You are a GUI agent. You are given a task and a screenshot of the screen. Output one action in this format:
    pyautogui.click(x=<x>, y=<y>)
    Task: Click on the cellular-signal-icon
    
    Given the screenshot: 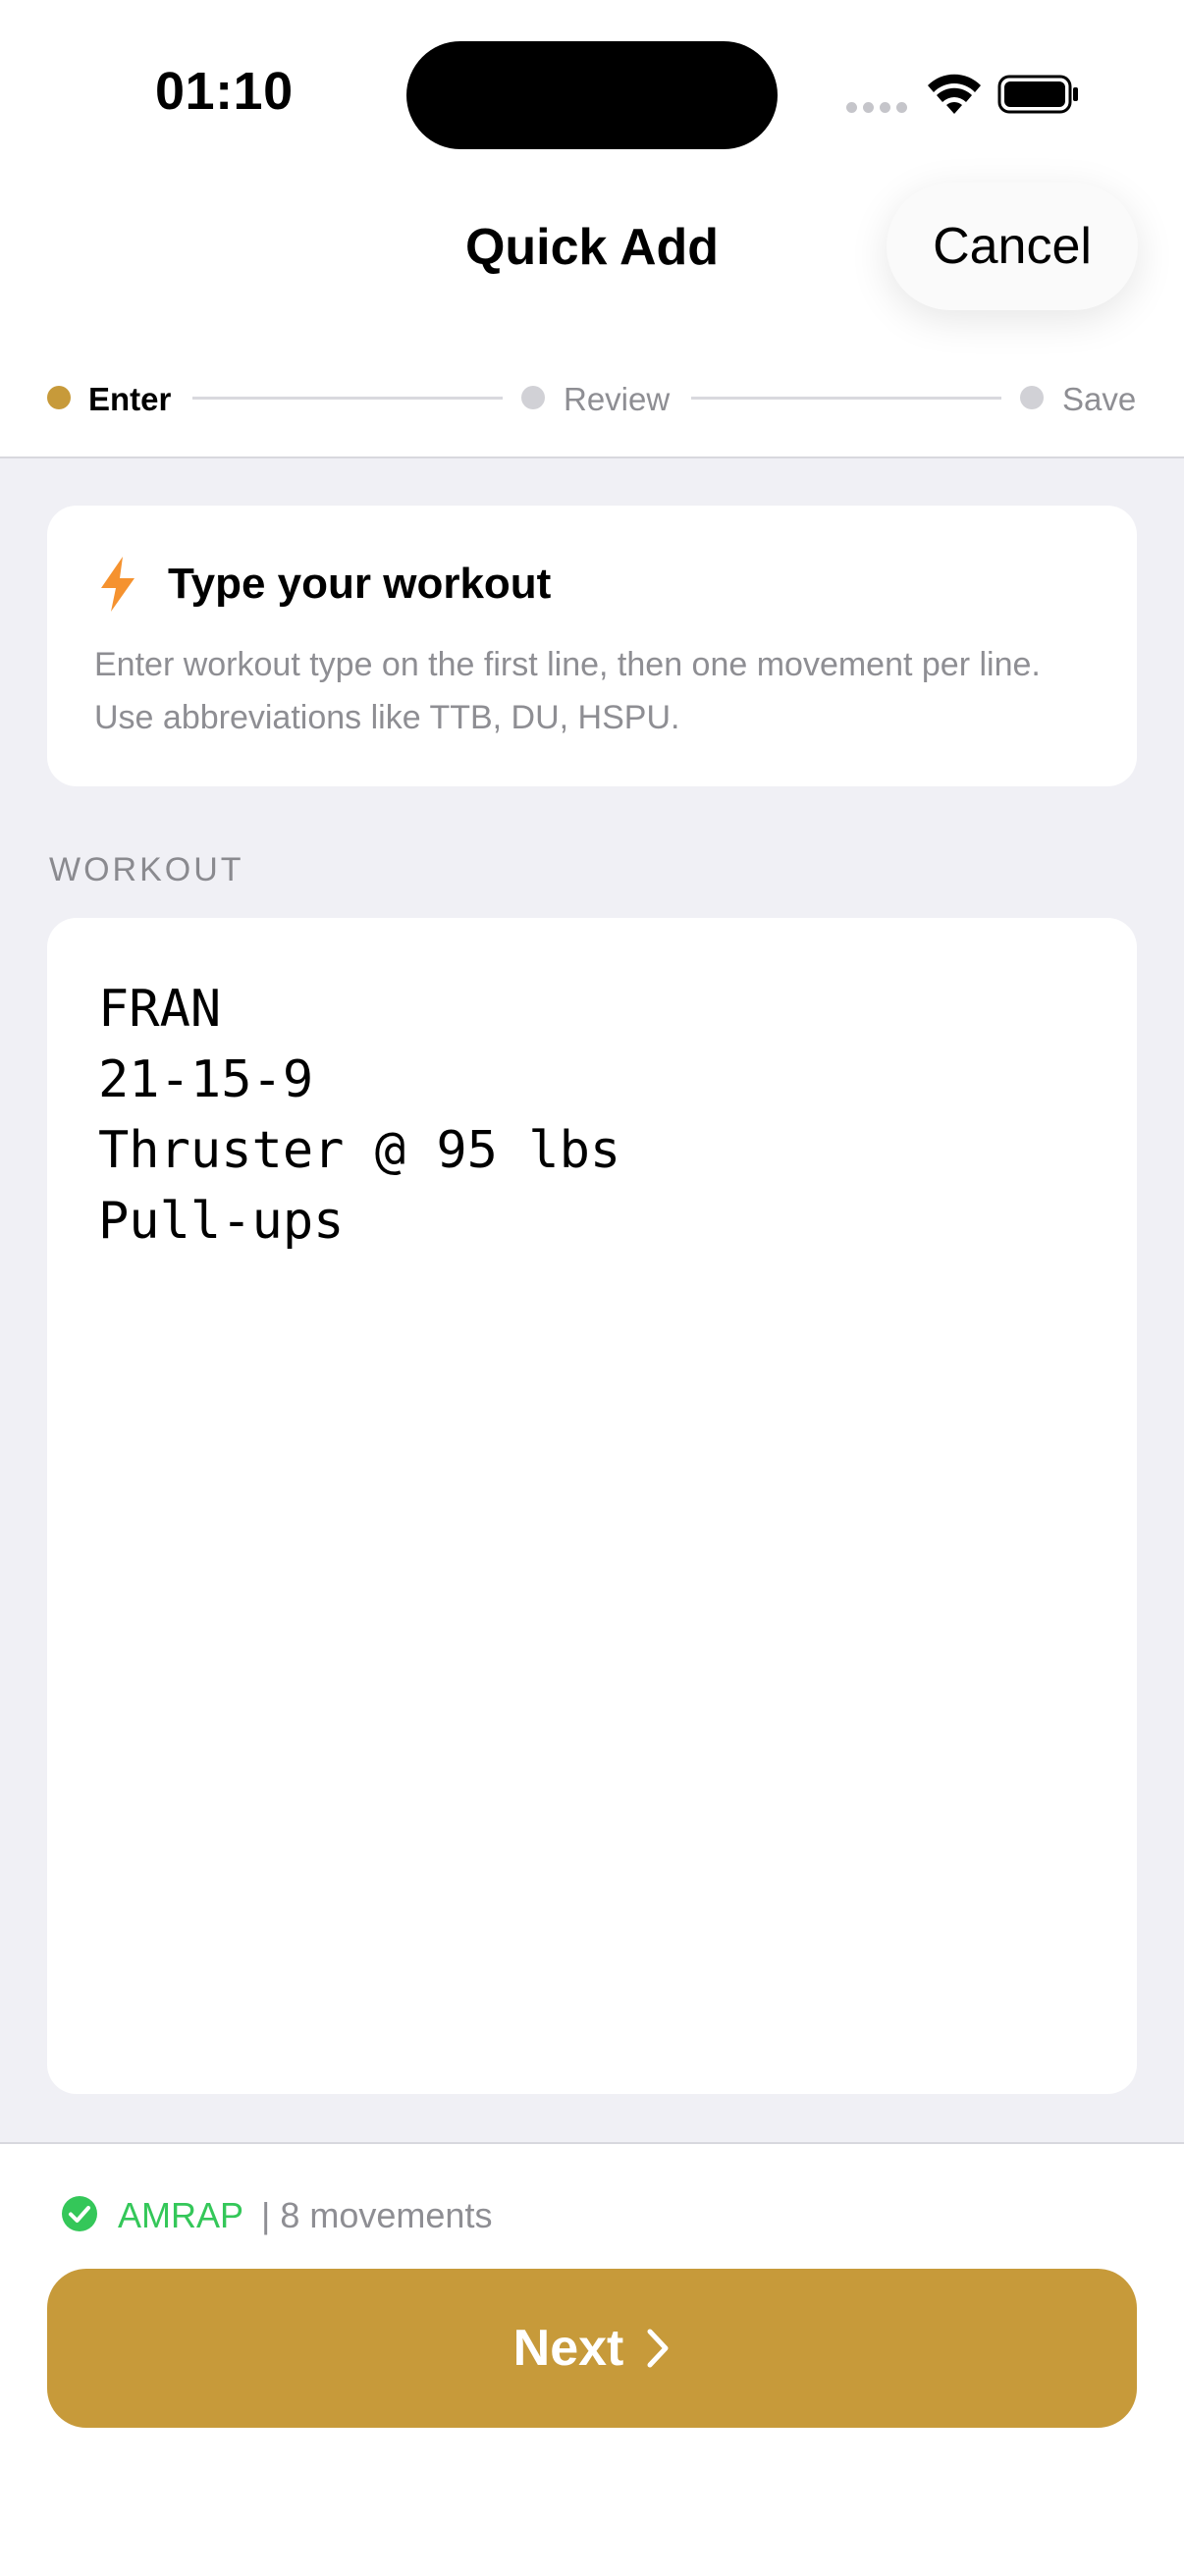 What is the action you would take?
    pyautogui.click(x=876, y=107)
    